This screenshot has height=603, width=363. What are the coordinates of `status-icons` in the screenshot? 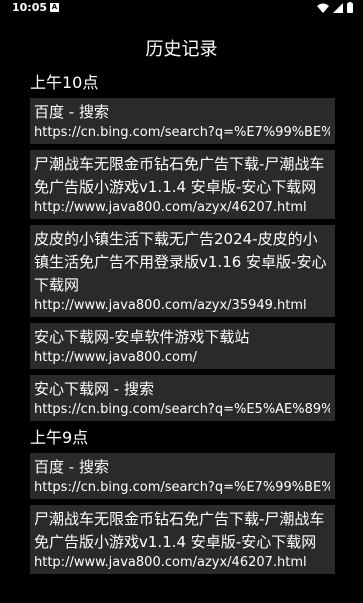 It's located at (335, 7).